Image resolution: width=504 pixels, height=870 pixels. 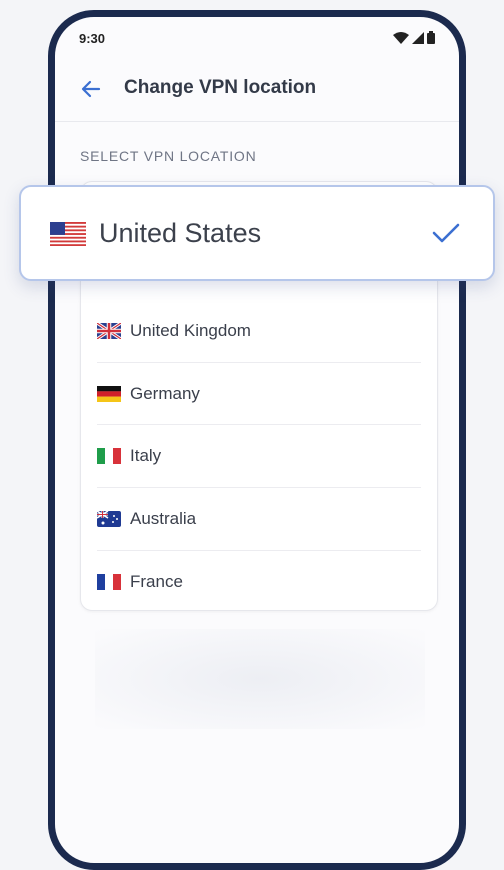 What do you see at coordinates (91, 89) in the screenshot?
I see `arrow-left-icon` at bounding box center [91, 89].